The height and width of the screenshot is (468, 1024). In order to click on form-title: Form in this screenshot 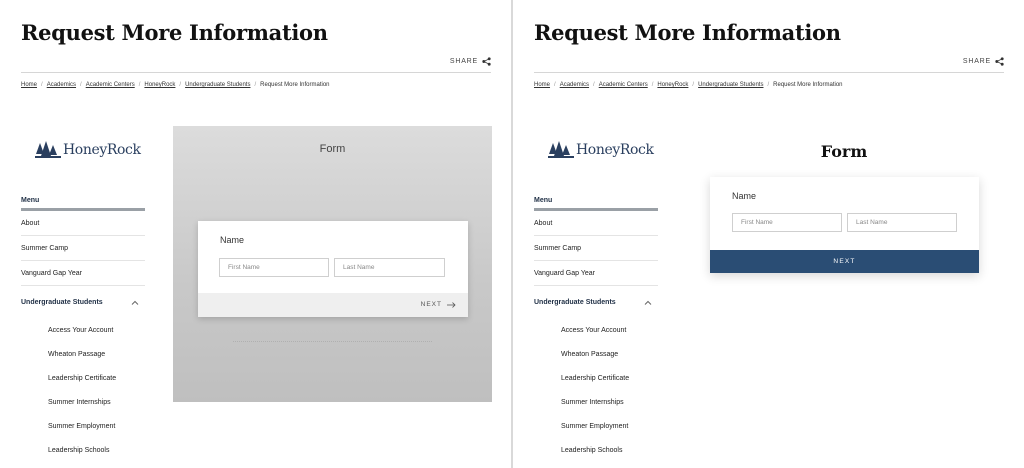, I will do `click(844, 151)`.